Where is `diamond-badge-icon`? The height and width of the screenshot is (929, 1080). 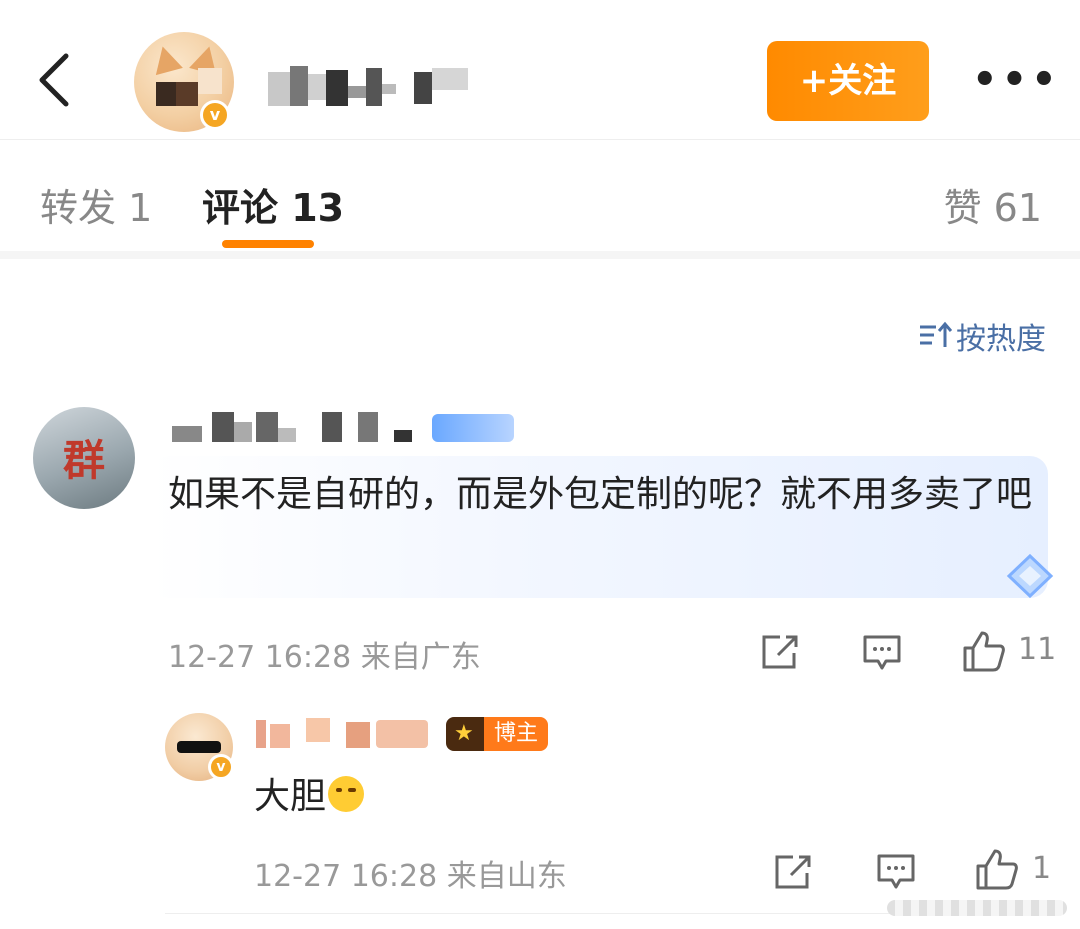 diamond-badge-icon is located at coordinates (1030, 576).